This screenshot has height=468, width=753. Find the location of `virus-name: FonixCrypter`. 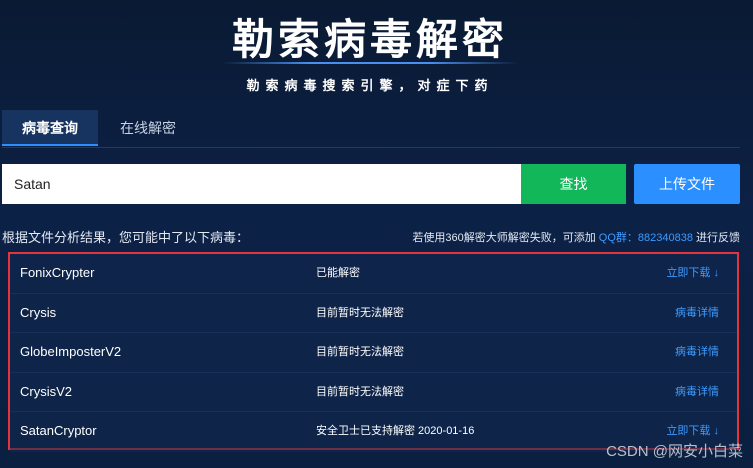

virus-name: FonixCrypter is located at coordinates (57, 272).